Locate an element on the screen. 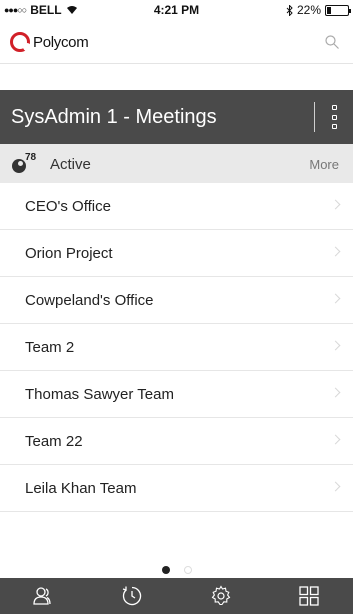  list-item: Team 22 is located at coordinates (176, 441).